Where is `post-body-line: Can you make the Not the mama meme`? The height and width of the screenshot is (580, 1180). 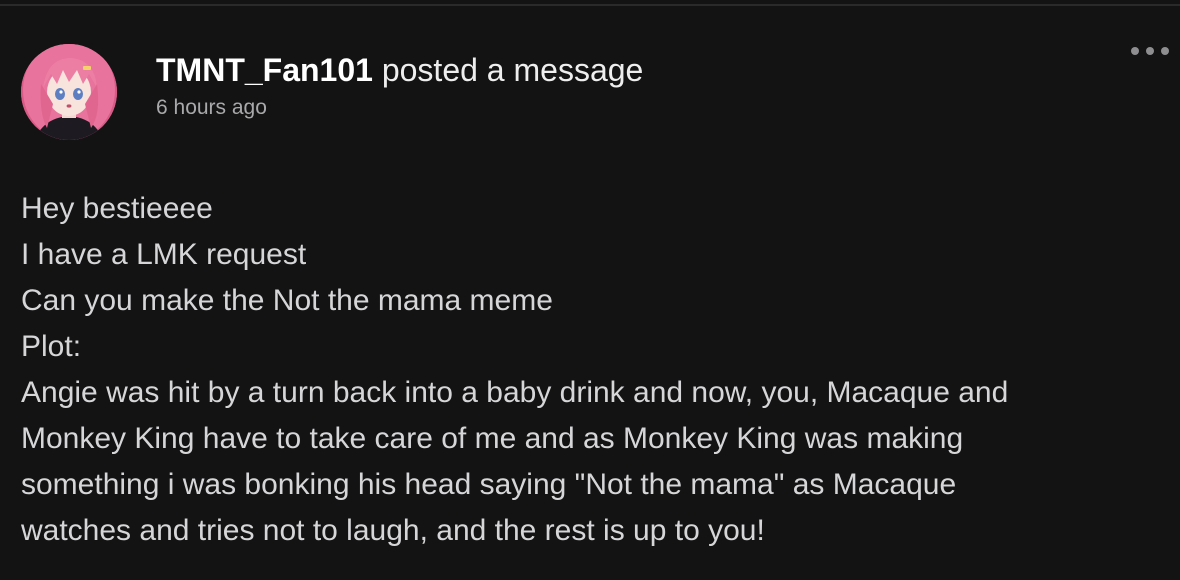 post-body-line: Can you make the Not the mama meme is located at coordinates (287, 300).